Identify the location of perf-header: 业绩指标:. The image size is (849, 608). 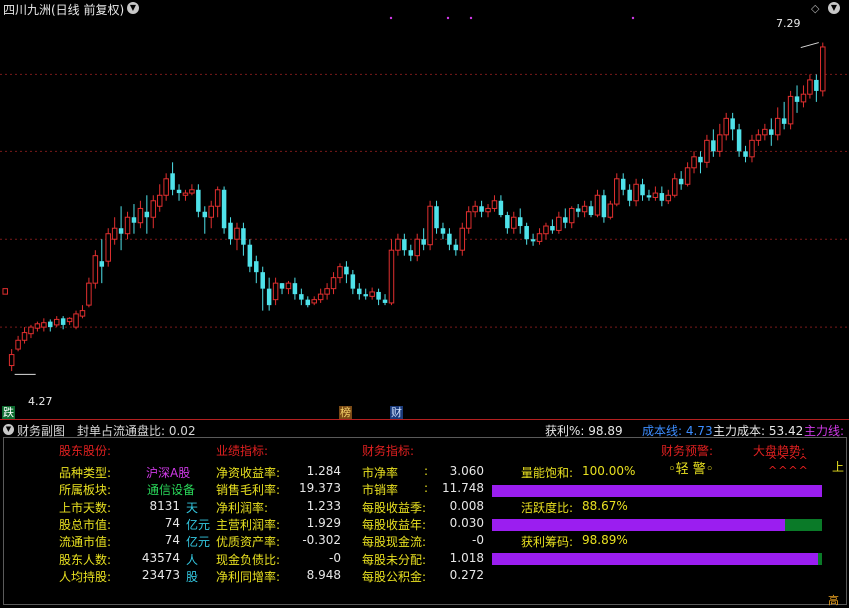
(242, 451).